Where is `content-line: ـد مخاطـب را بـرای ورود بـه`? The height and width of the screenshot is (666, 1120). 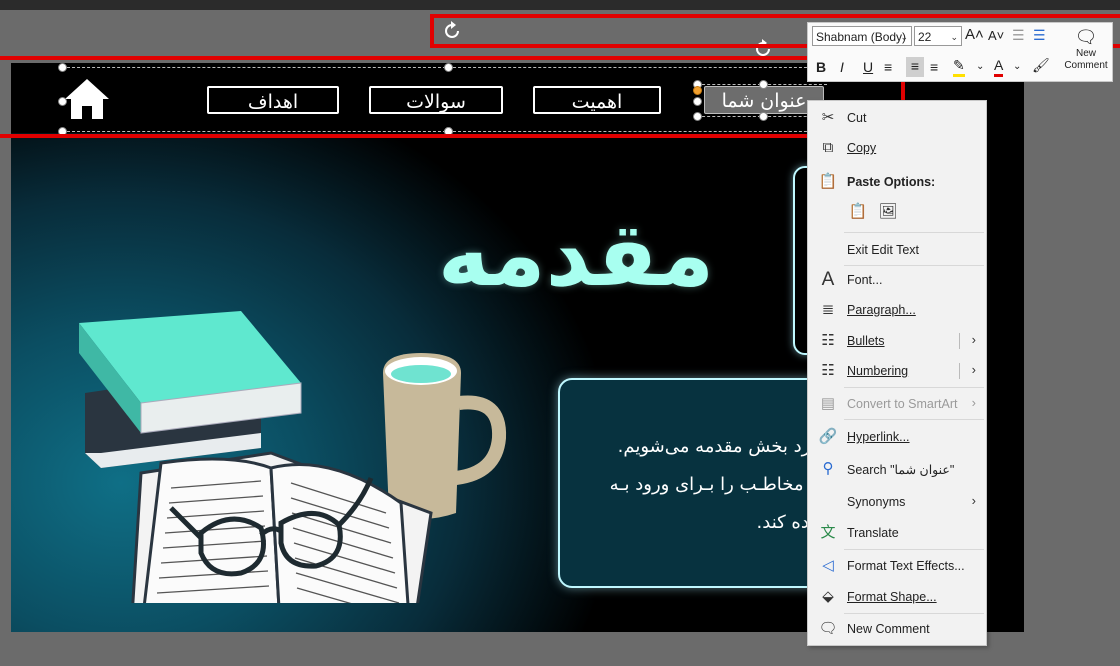 content-line: ـد مخاطـب را بـرای ورود بـه is located at coordinates (716, 484).